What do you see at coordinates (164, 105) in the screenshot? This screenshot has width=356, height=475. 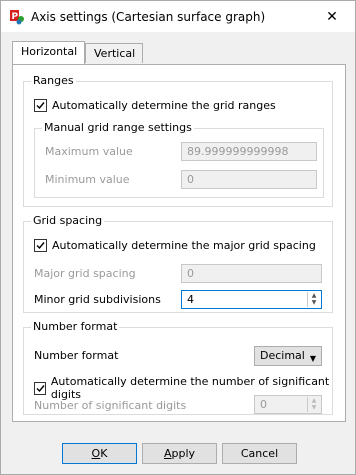 I see `auto-grid-ranges-label: Automatically determine the grid ranges` at bounding box center [164, 105].